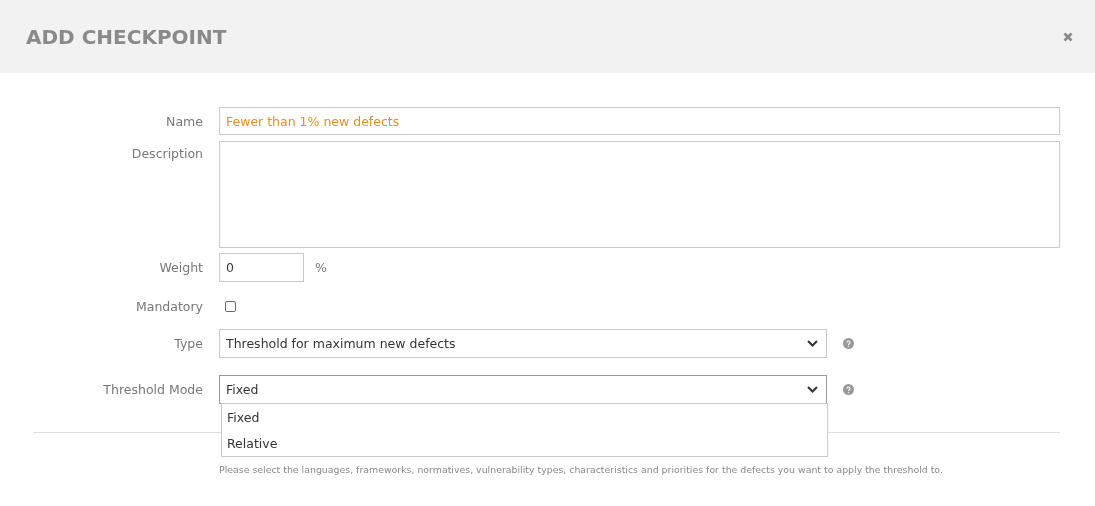 The image size is (1095, 506). What do you see at coordinates (523, 389) in the screenshot?
I see `select-field: Fixed` at bounding box center [523, 389].